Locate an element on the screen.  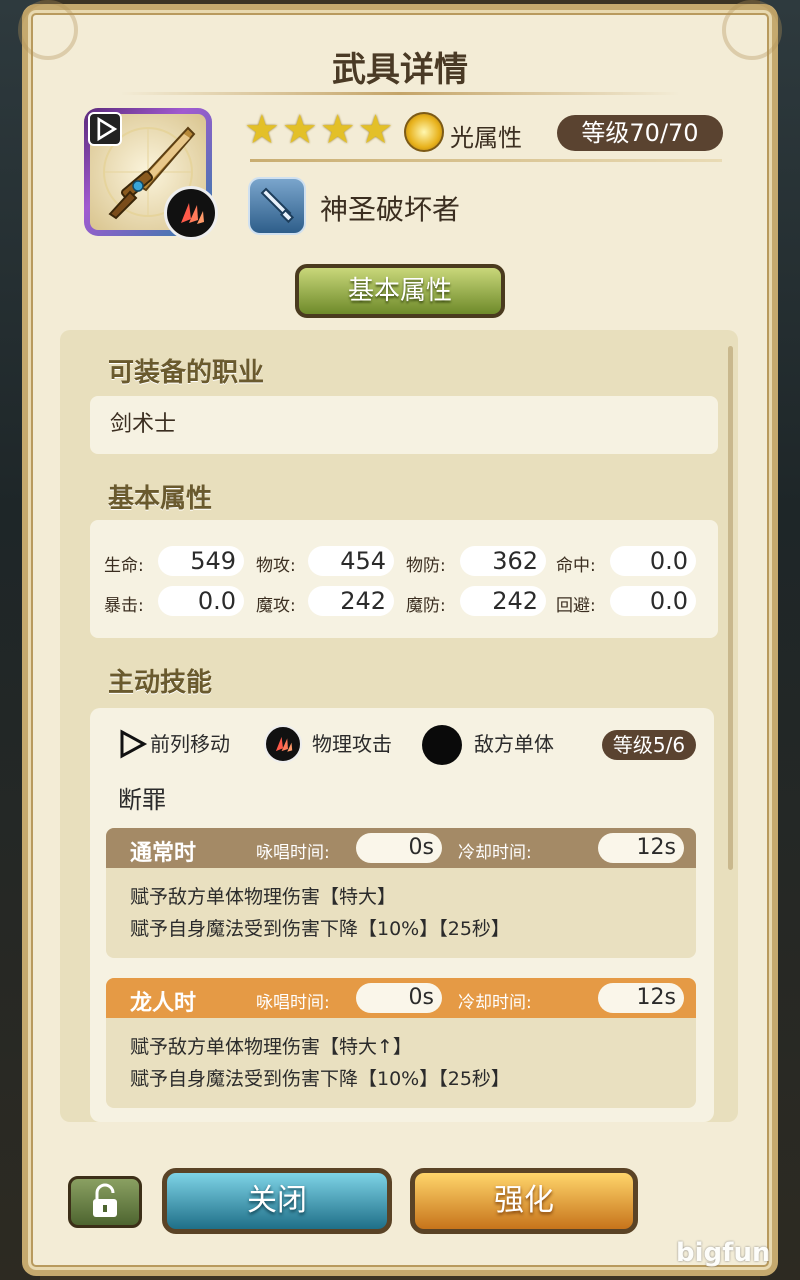
stat-label: 回避: is located at coordinates (576, 606).